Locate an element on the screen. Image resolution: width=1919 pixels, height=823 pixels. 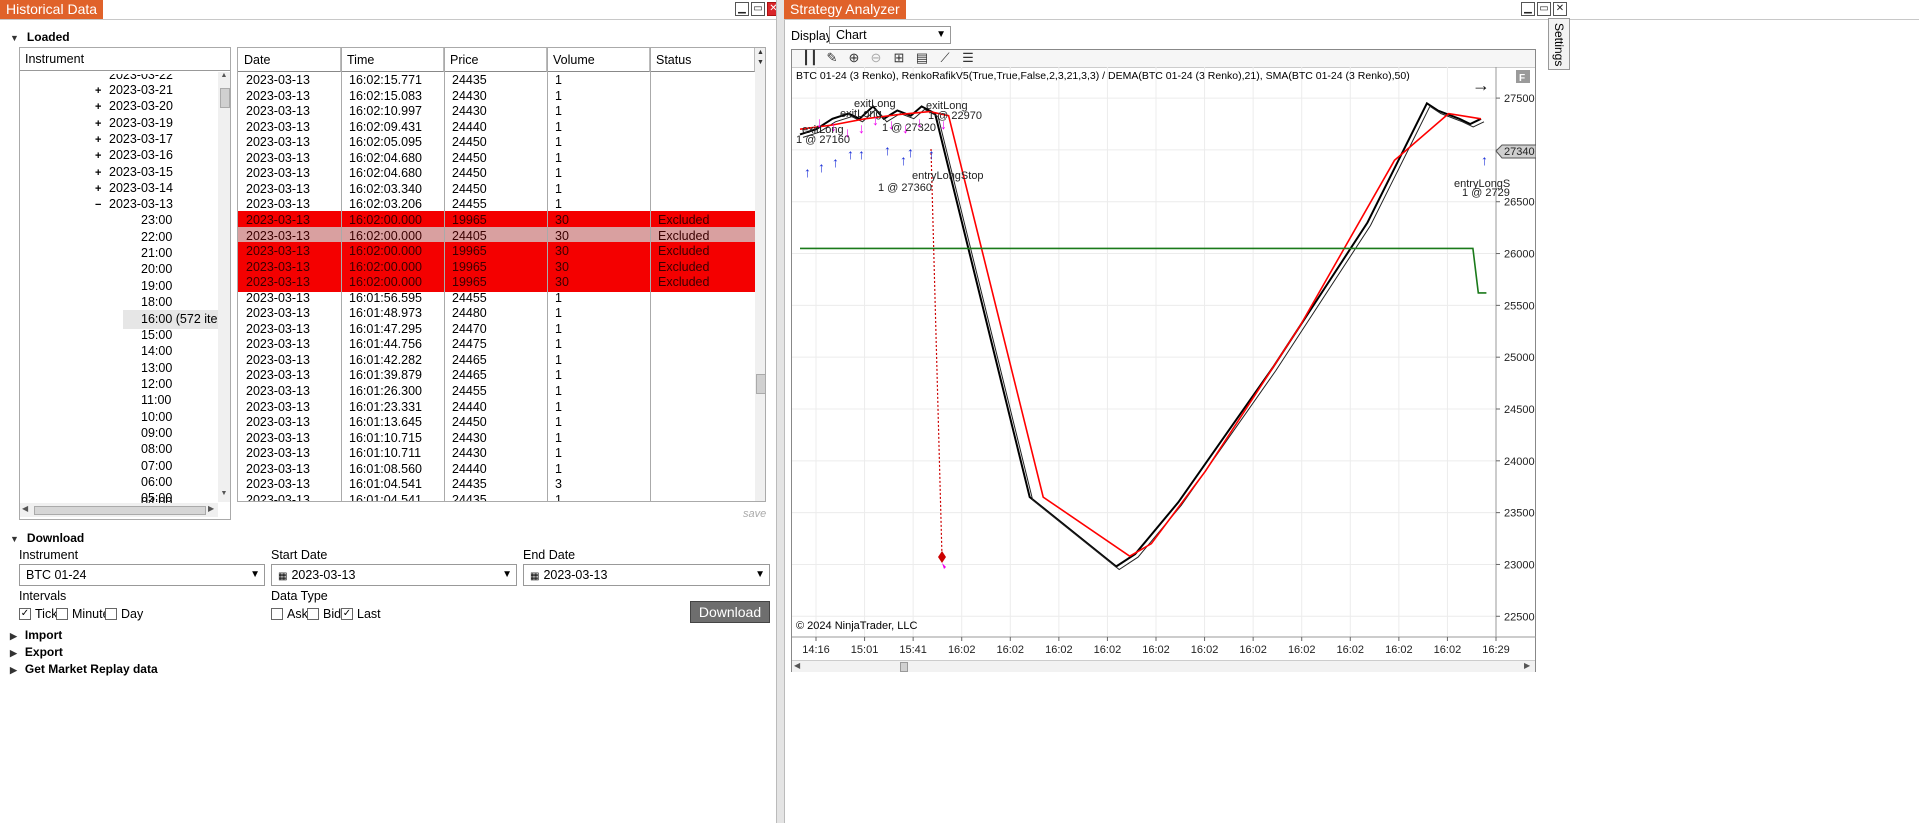
data-type-label: Data Type is located at coordinates (299, 596).